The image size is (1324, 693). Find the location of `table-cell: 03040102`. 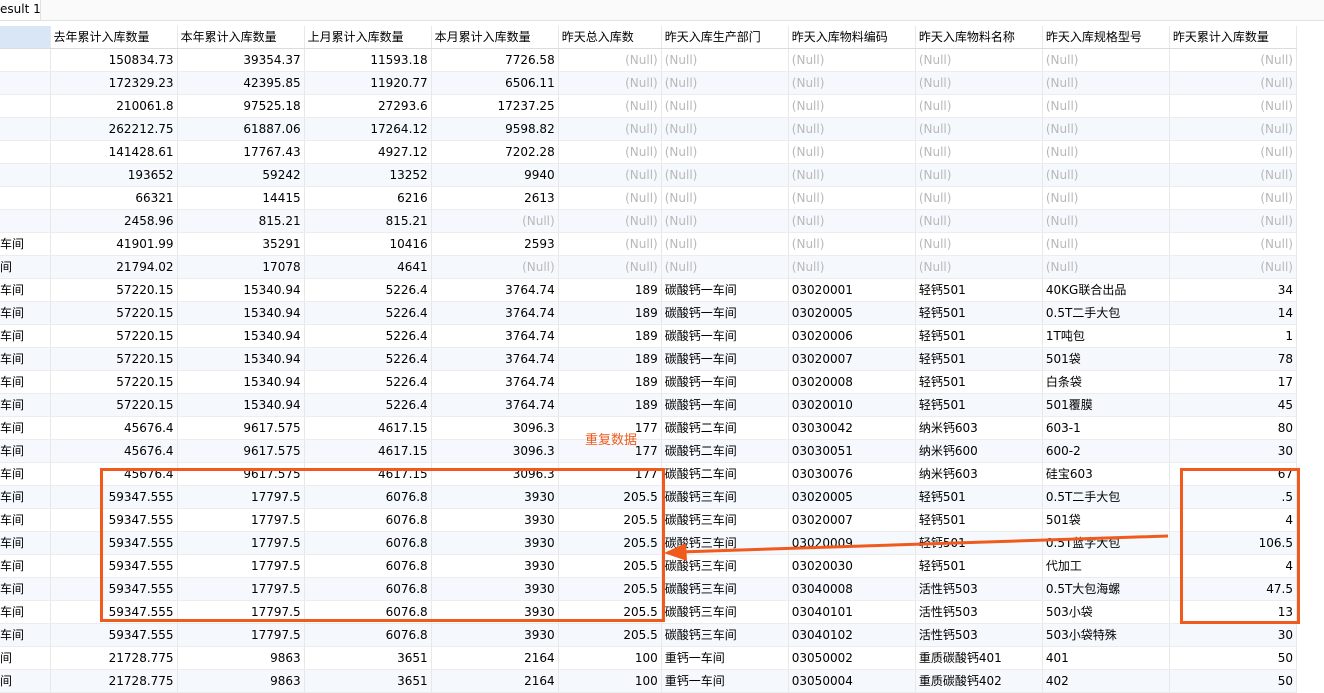

table-cell: 03040102 is located at coordinates (852, 635).